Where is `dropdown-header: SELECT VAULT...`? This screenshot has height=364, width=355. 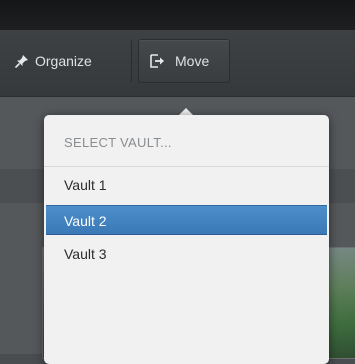 dropdown-header: SELECT VAULT... is located at coordinates (118, 142).